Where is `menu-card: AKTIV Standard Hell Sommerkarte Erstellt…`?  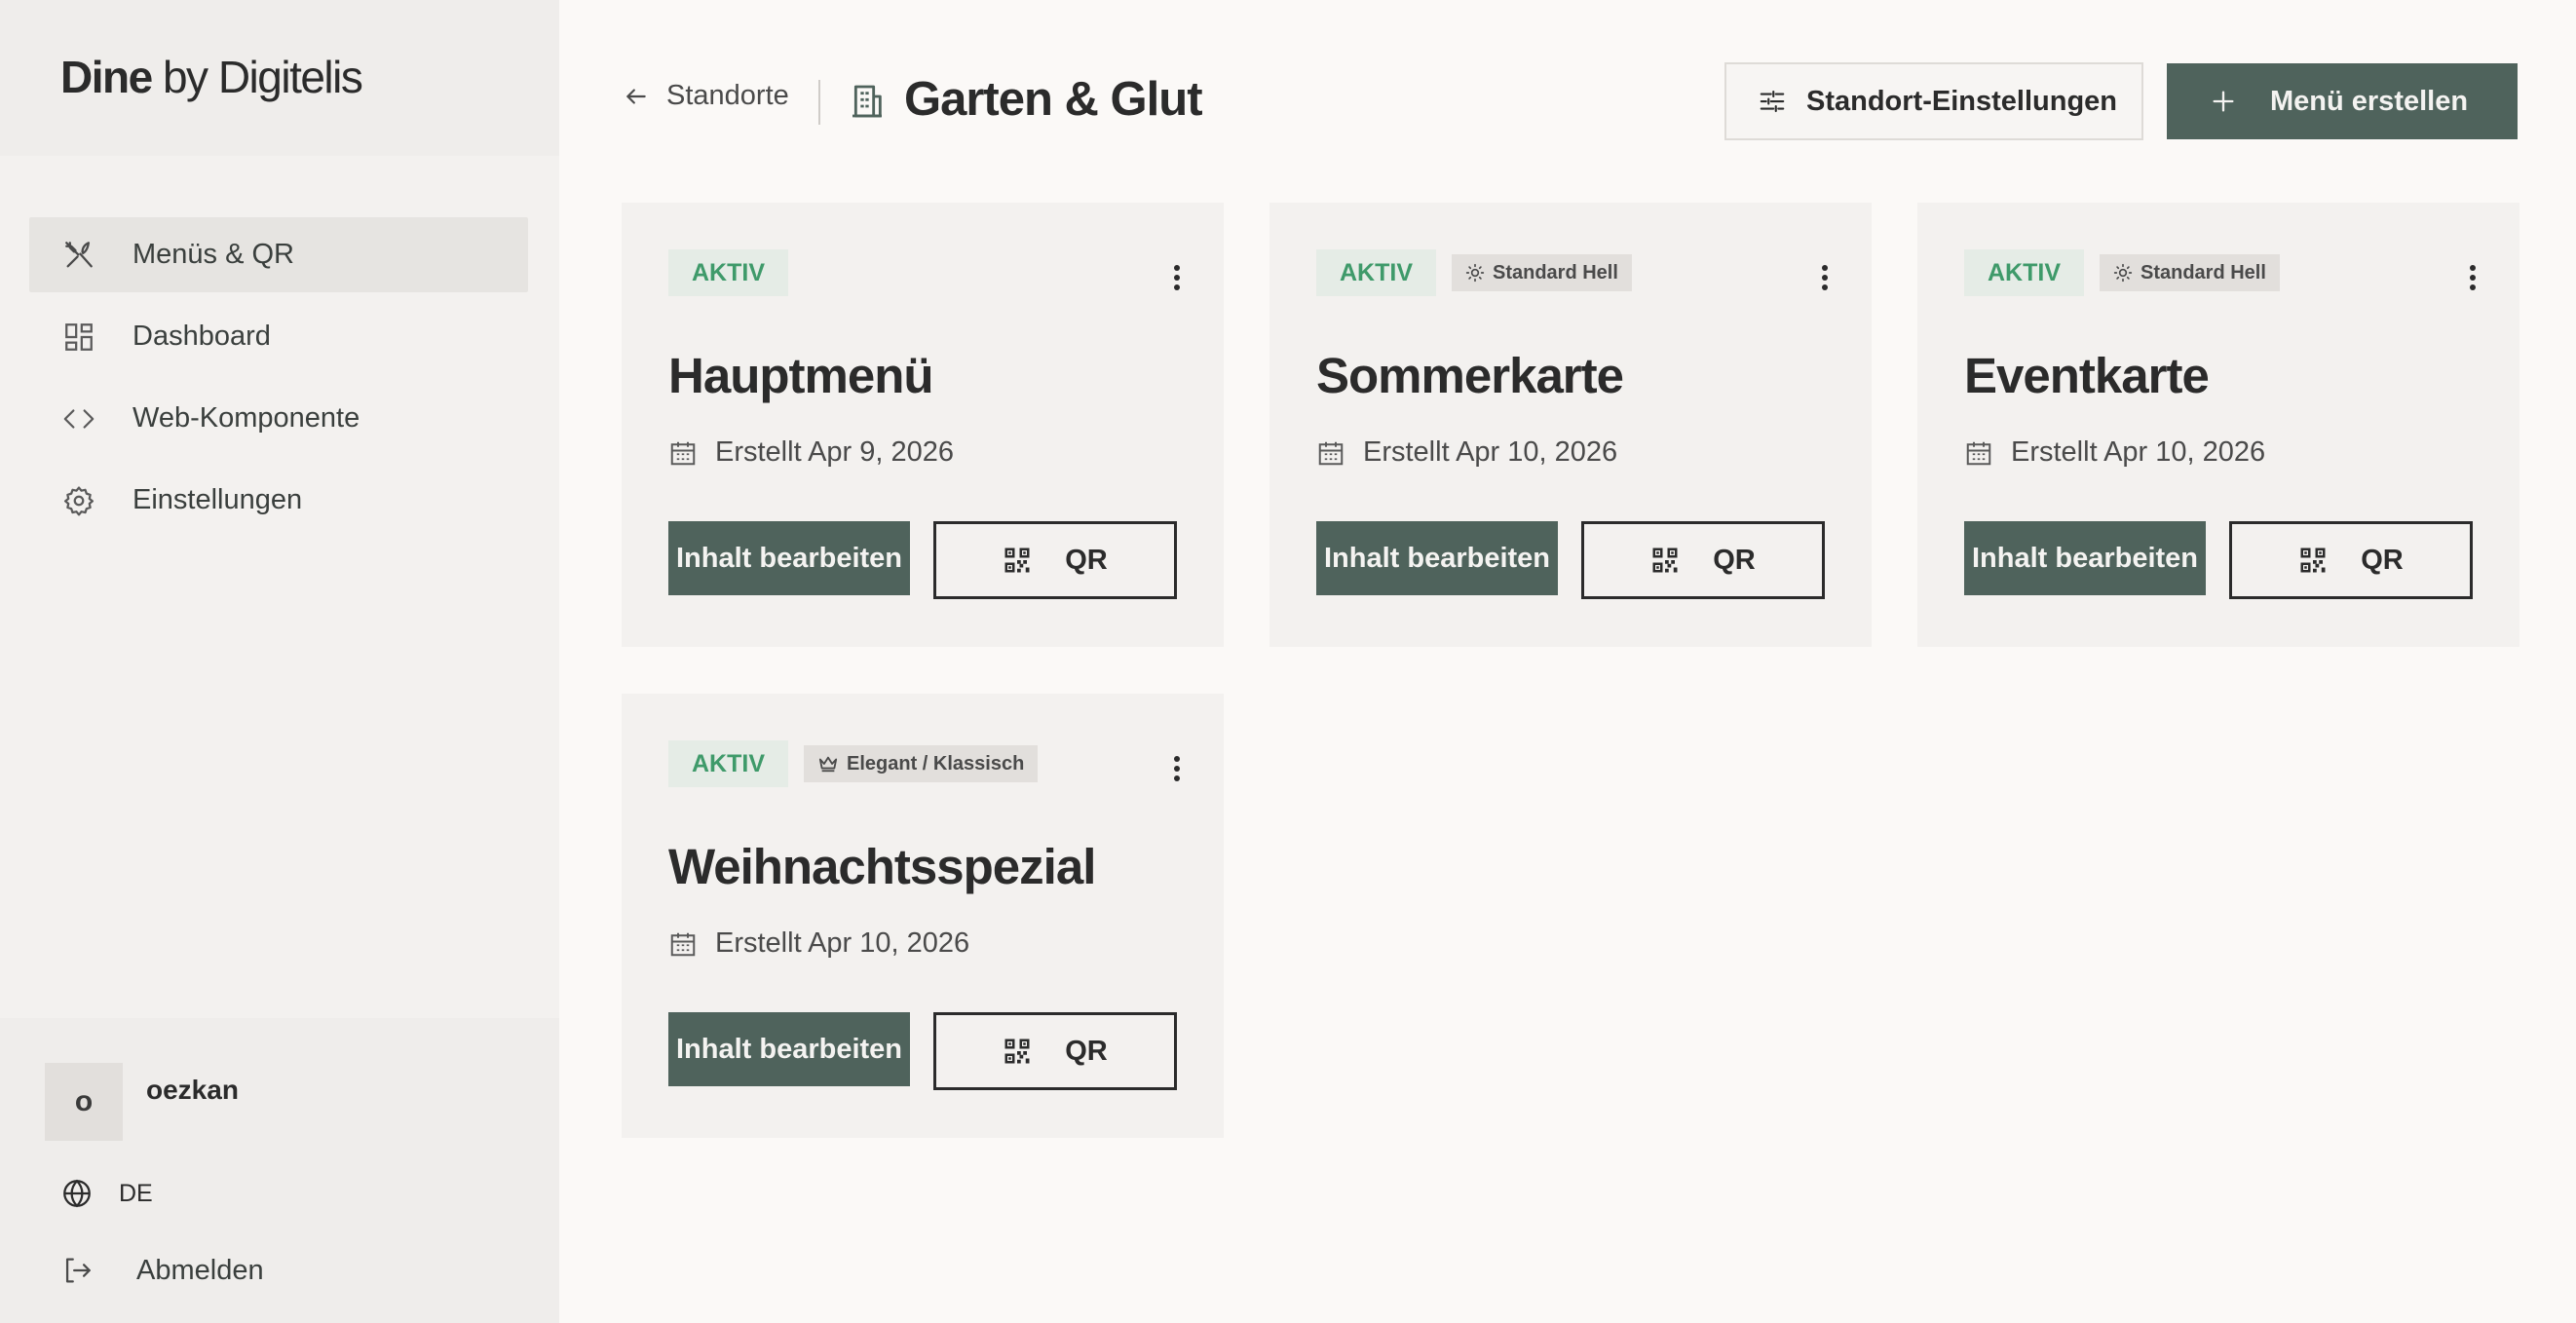 menu-card: AKTIV Standard Hell Sommerkarte Erstellt… is located at coordinates (1570, 425).